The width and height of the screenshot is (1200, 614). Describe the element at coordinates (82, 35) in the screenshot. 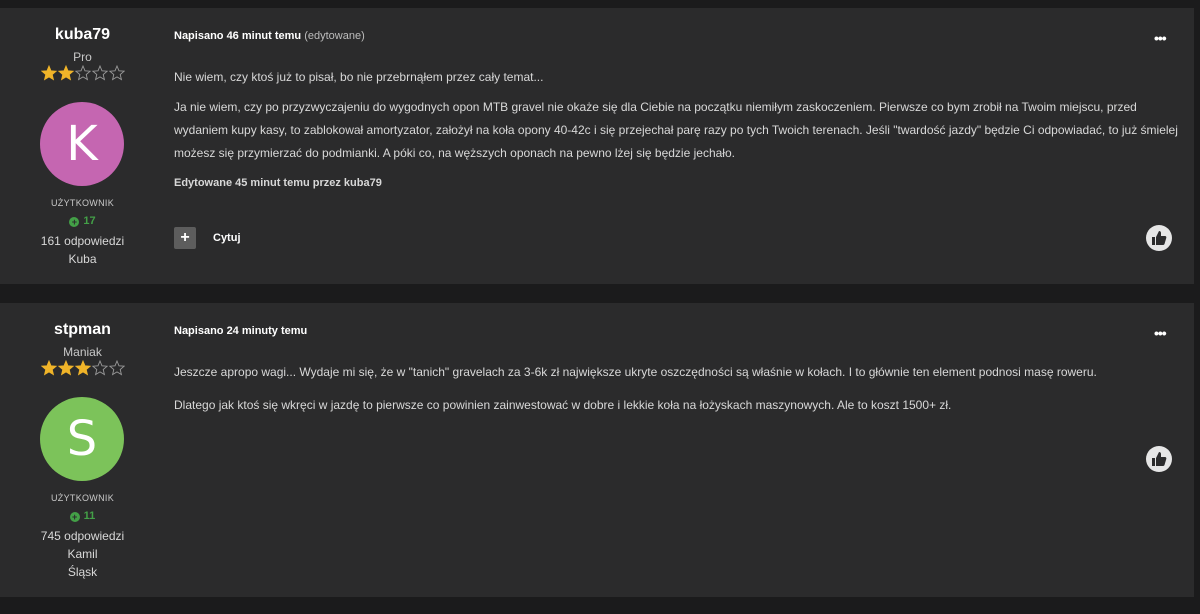

I see `author-username: kuba79` at that location.